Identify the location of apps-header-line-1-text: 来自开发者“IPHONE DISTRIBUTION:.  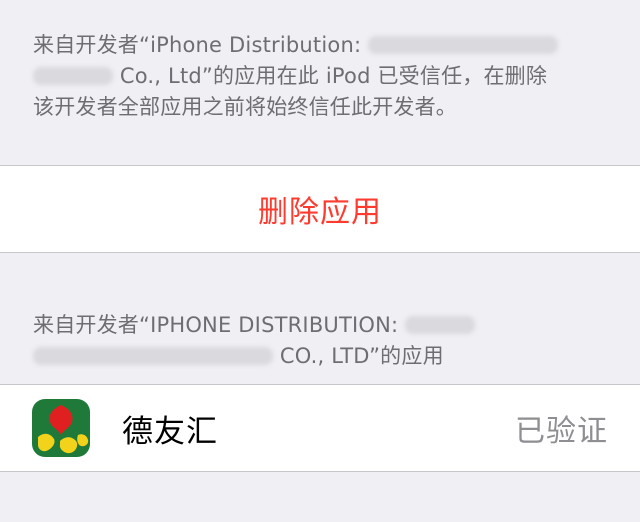
(216, 325).